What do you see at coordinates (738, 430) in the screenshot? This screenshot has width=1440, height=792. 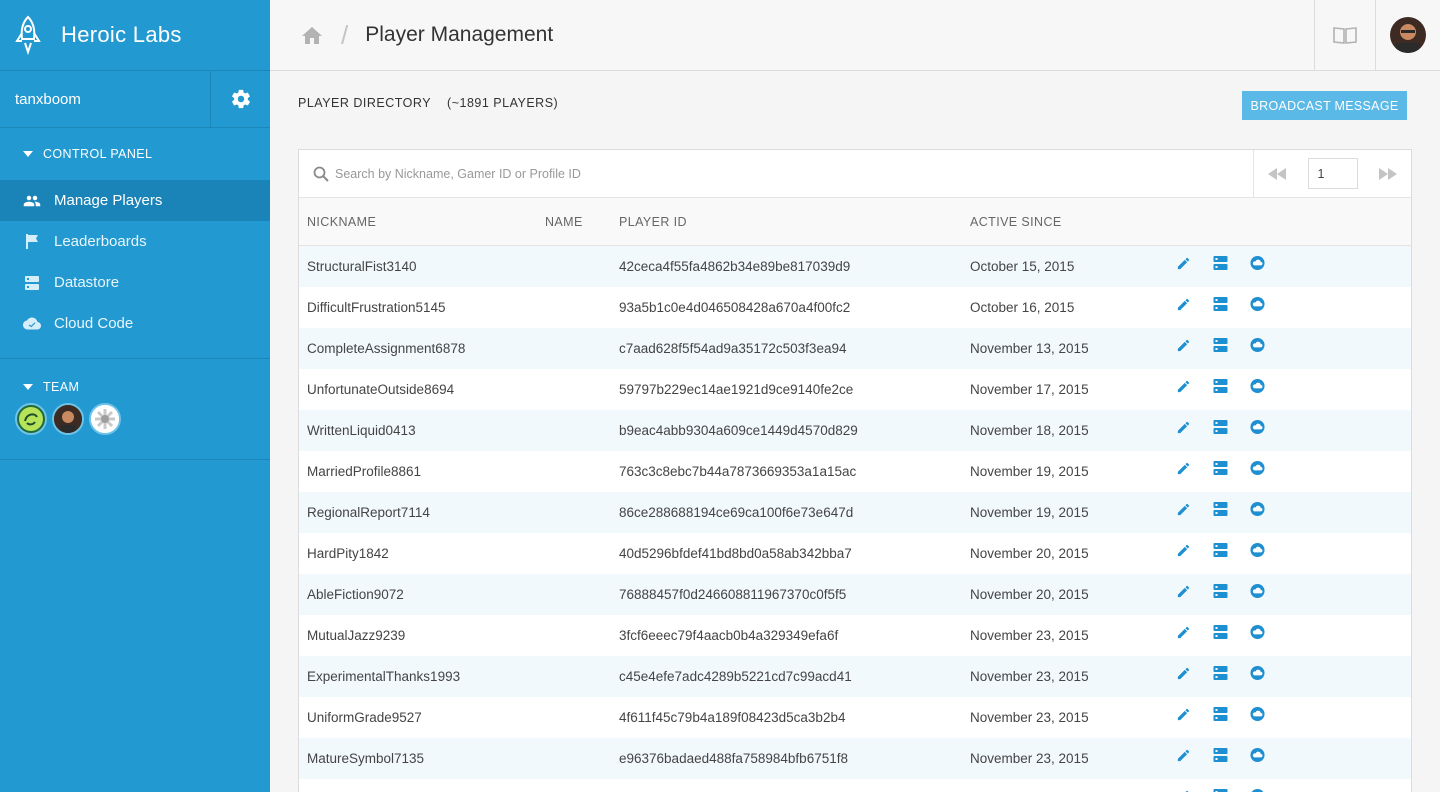 I see `player-id-cell: b9eac4abb9304a609ce1449d4570d829` at bounding box center [738, 430].